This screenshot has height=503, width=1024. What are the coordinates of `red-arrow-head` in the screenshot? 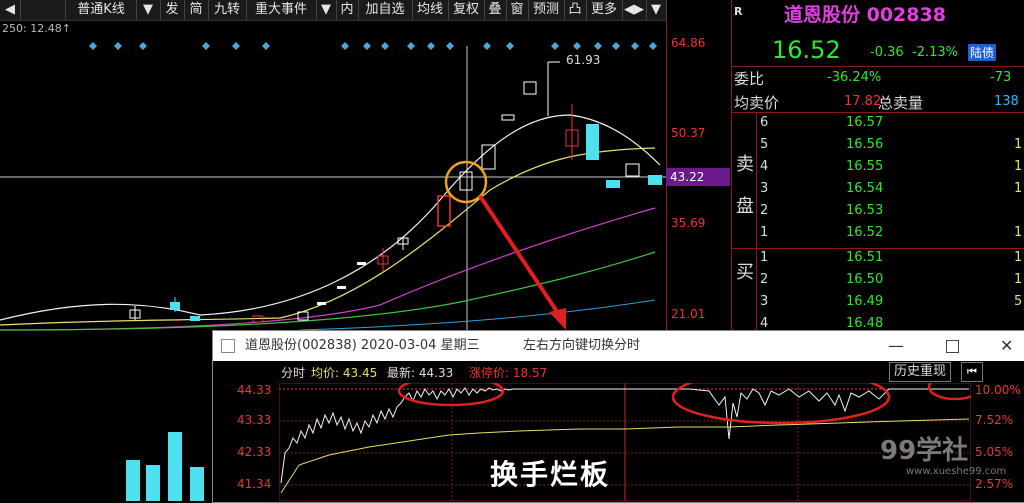 It's located at (557, 319).